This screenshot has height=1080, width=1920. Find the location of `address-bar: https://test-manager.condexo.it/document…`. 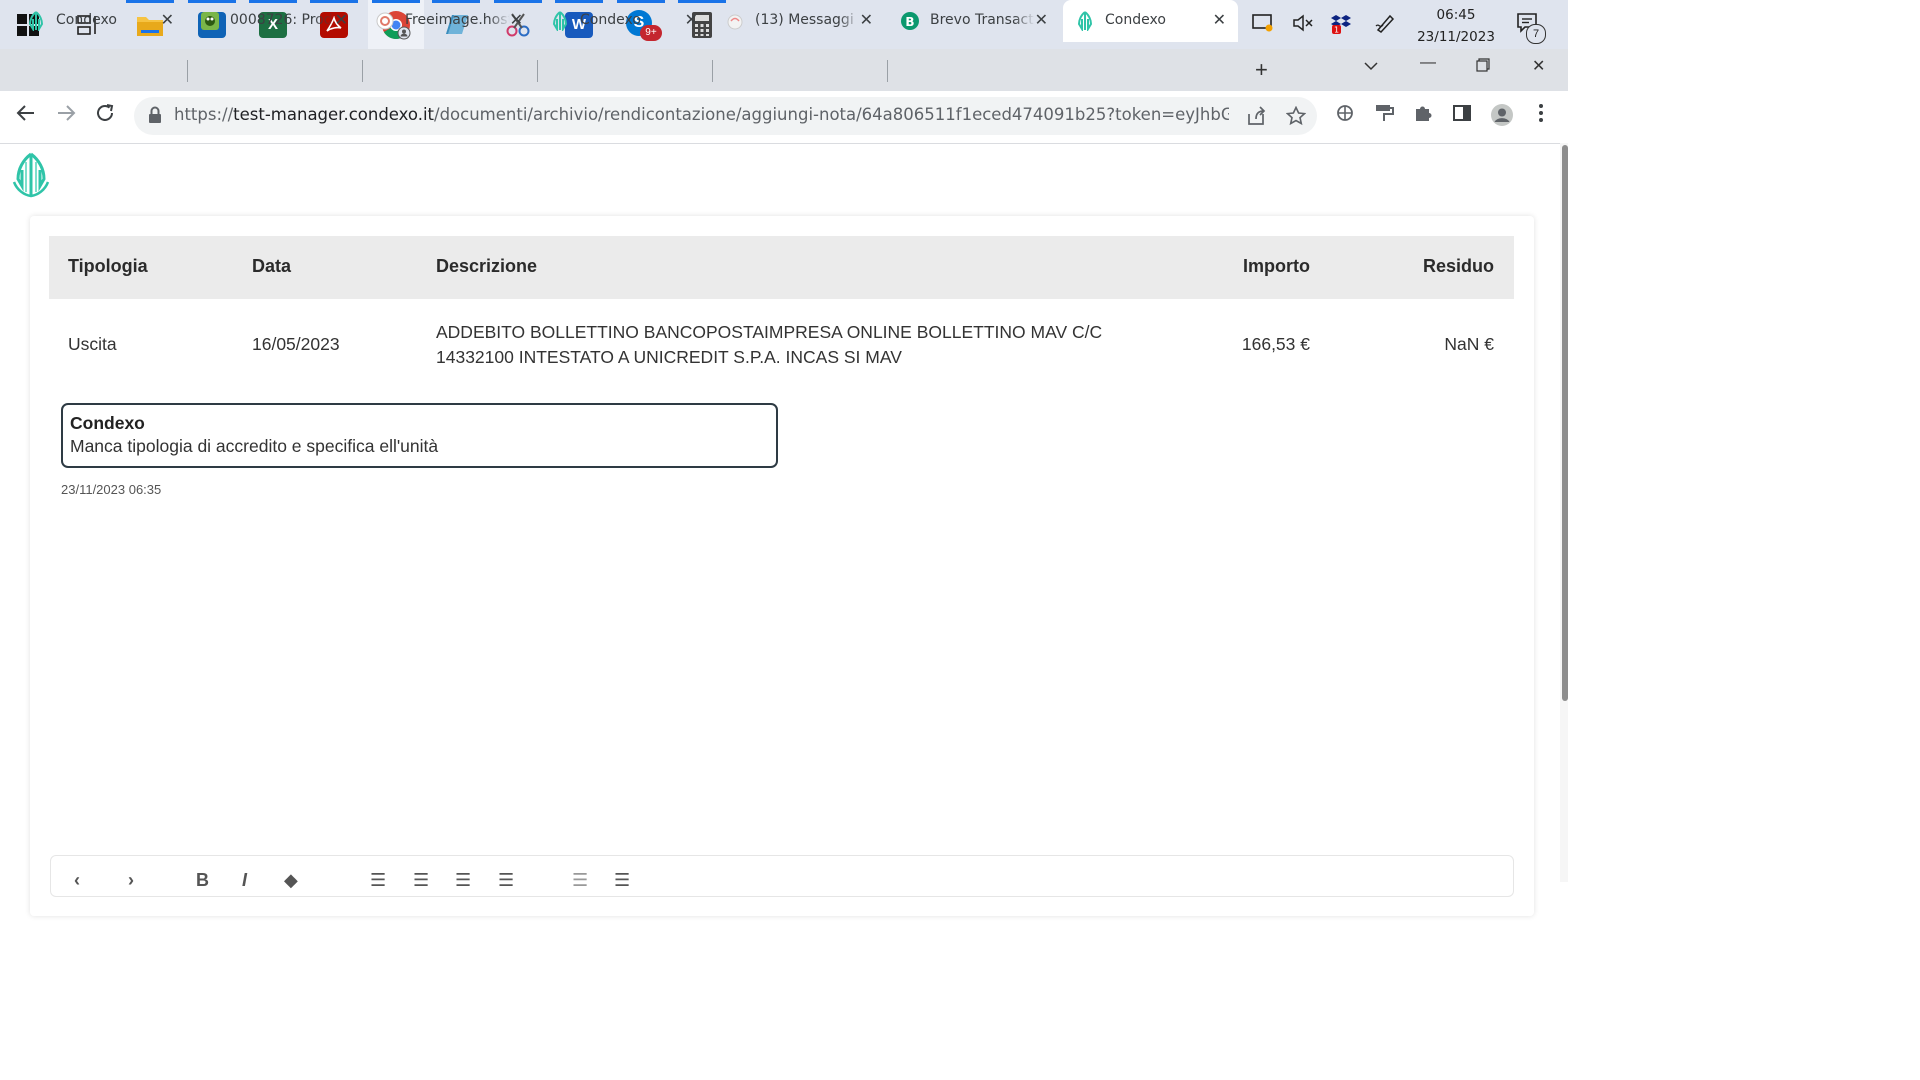

address-bar: https://test-manager.condexo.it/document… is located at coordinates (725, 116).